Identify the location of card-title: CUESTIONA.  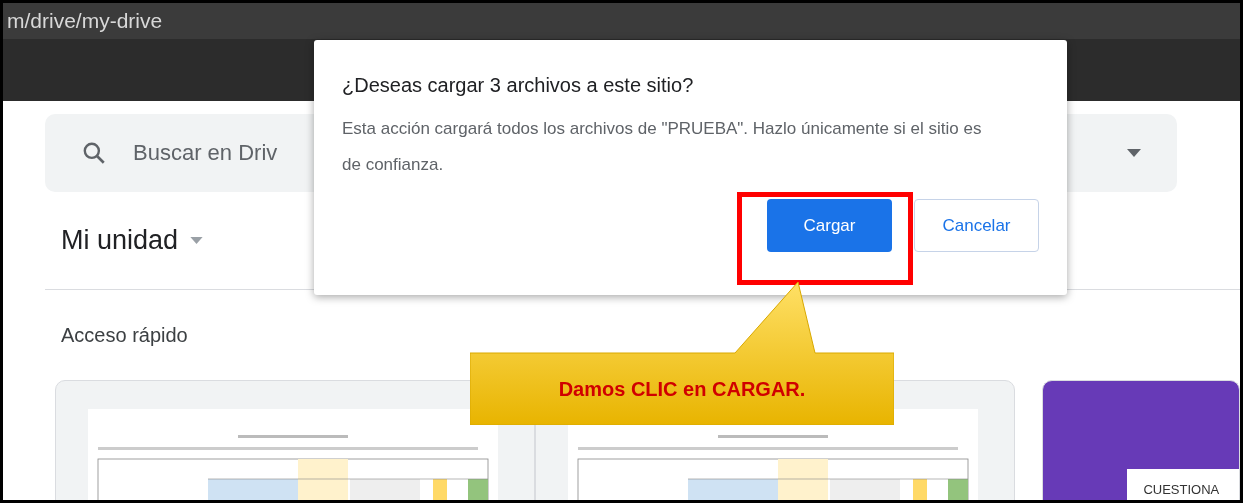
(1181, 489).